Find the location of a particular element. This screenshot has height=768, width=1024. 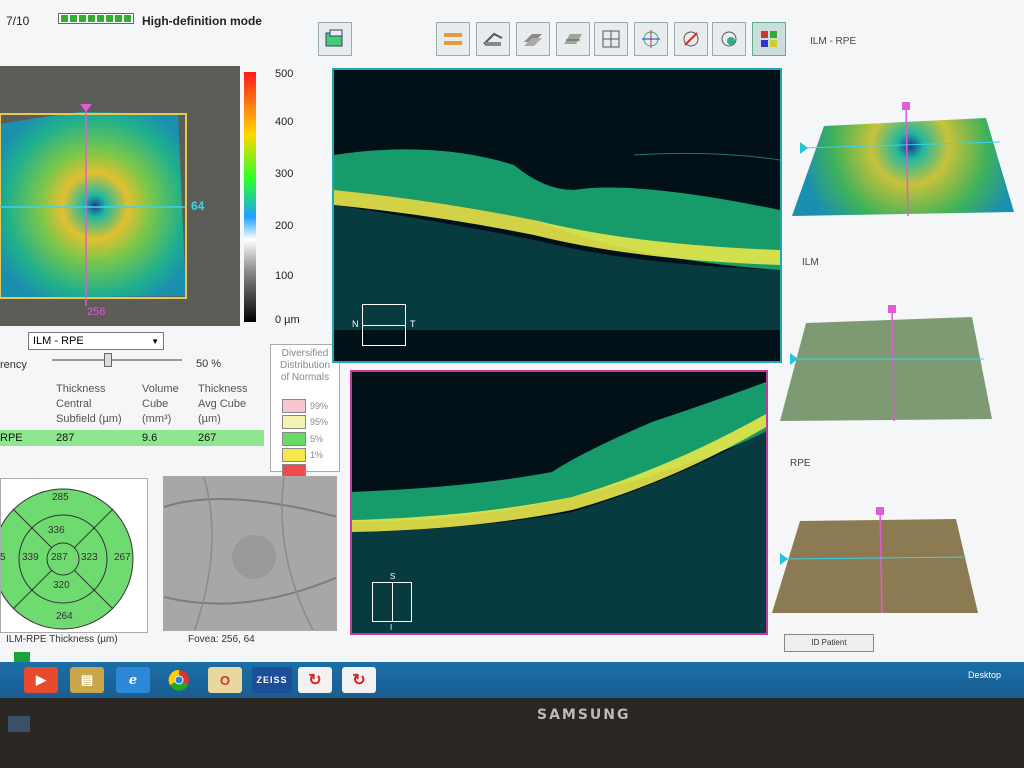

etdrs-outer-right: 267 is located at coordinates (122, 557).